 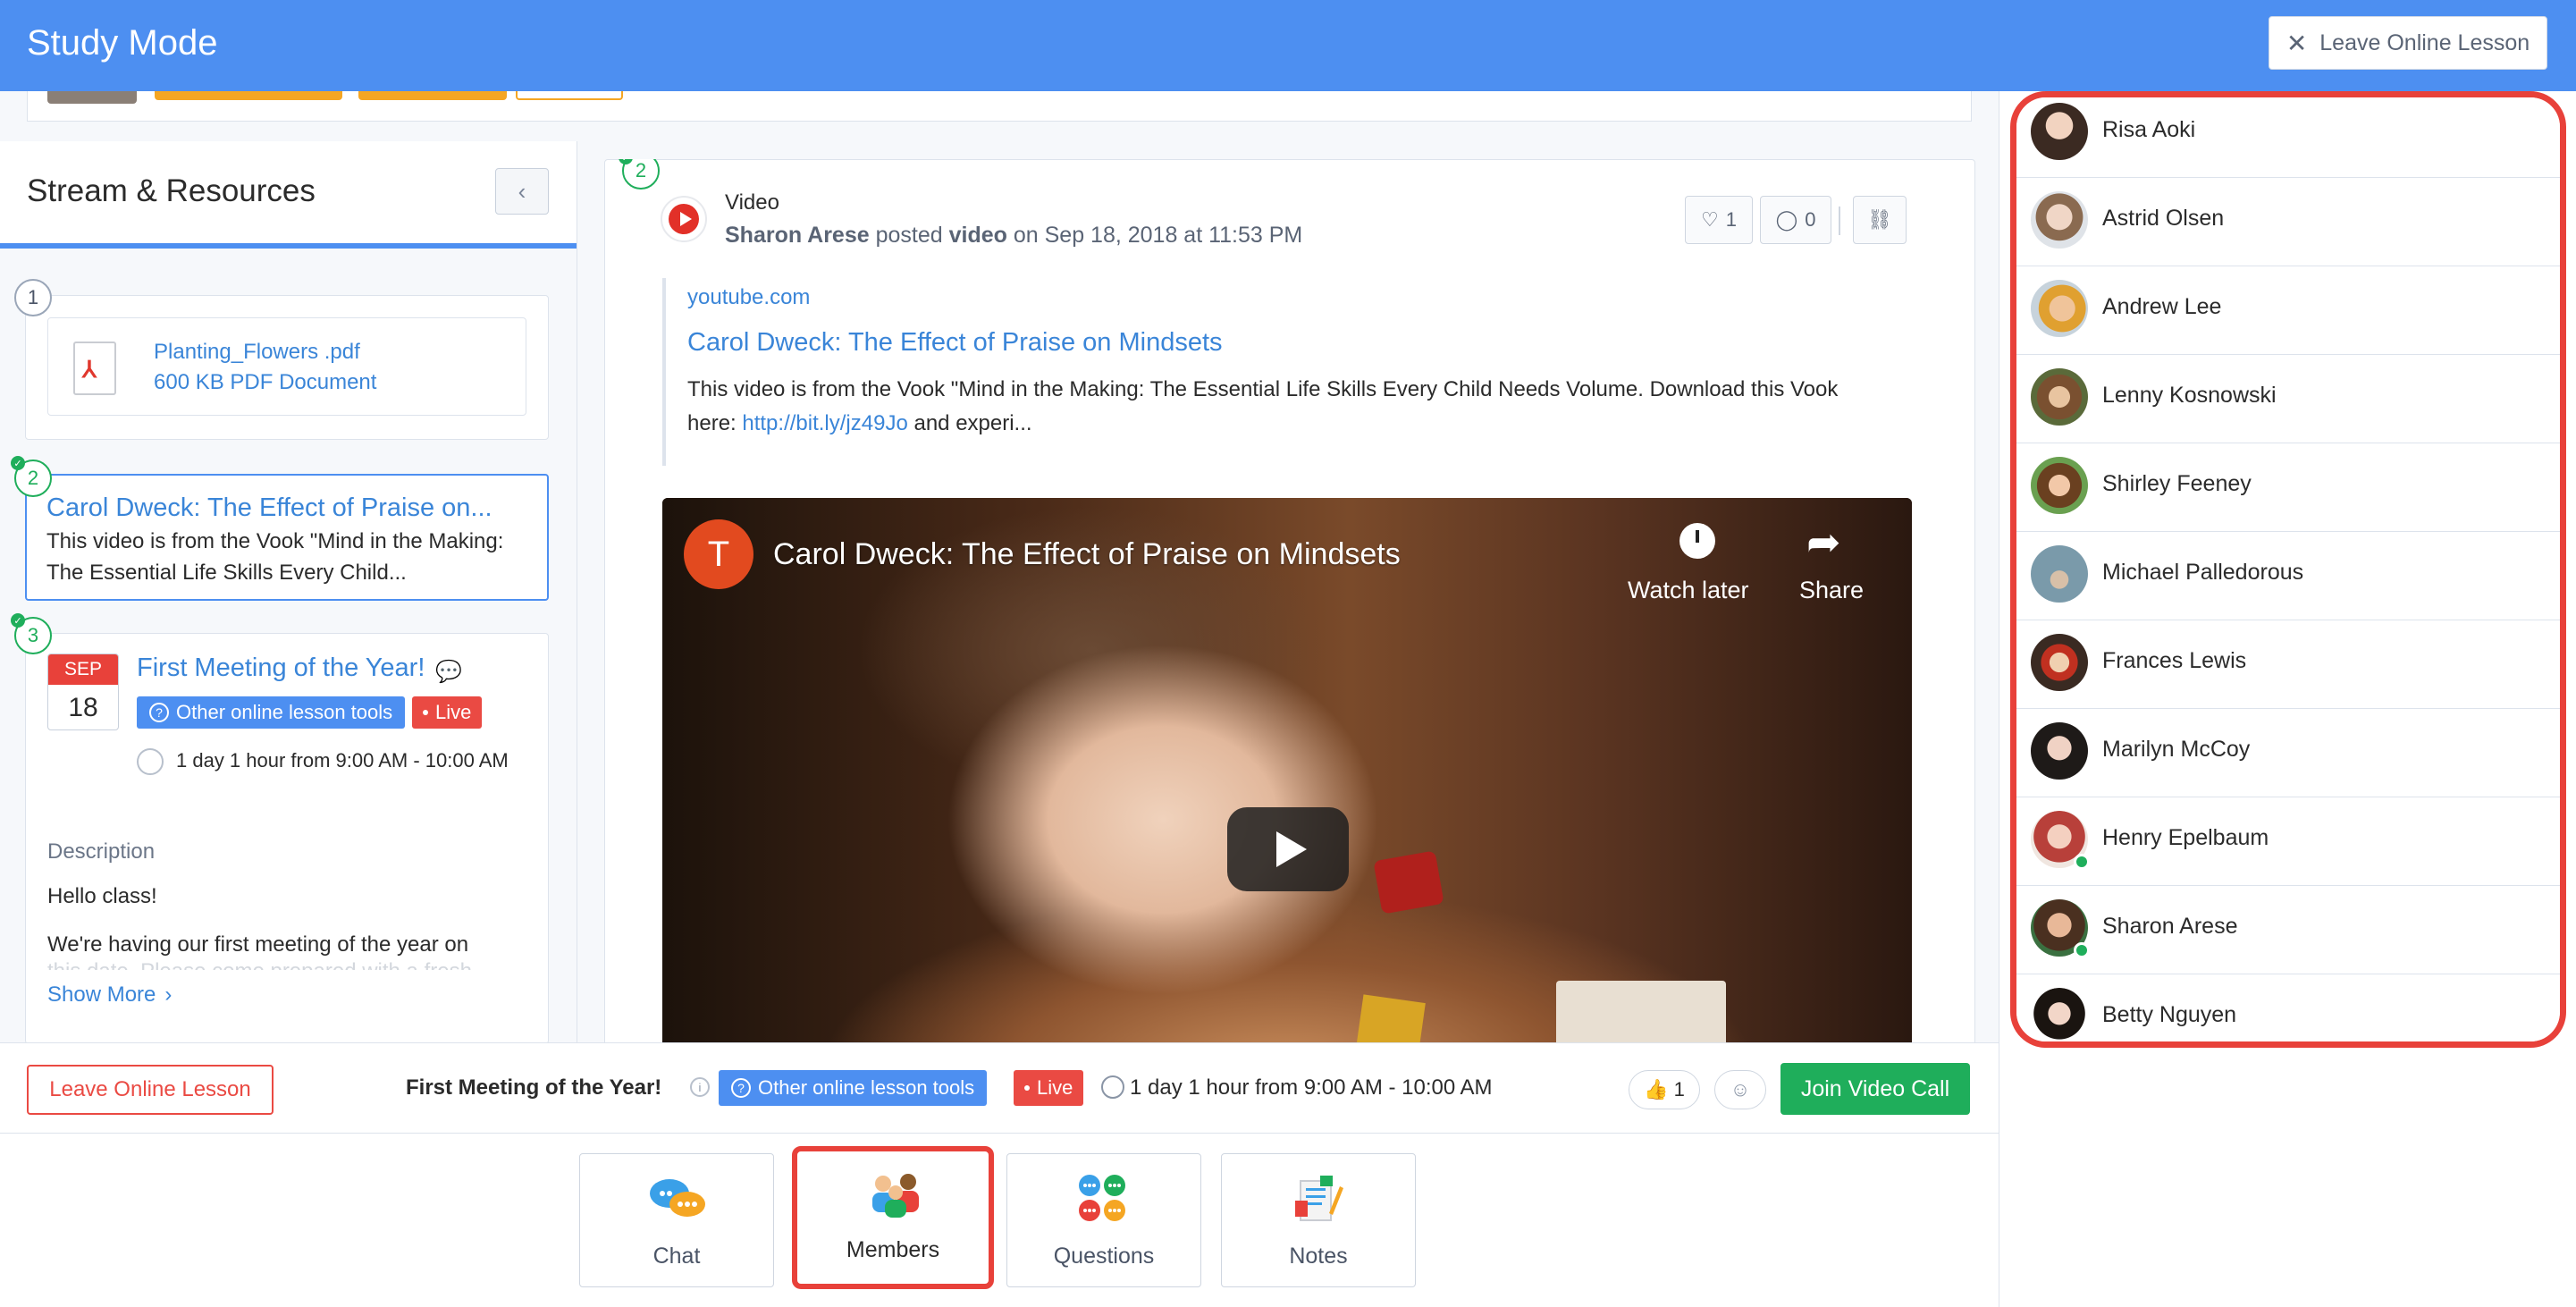 What do you see at coordinates (715, 423) in the screenshot?
I see `link-desc-text: here:` at bounding box center [715, 423].